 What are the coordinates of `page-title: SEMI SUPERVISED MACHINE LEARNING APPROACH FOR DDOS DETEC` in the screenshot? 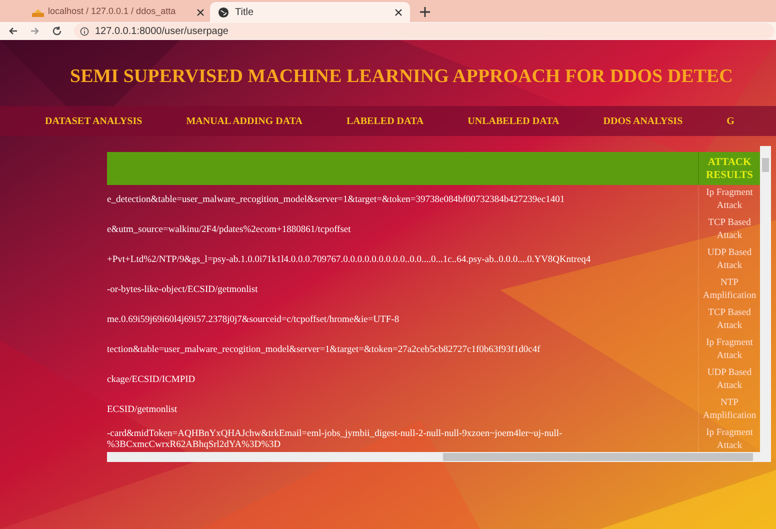 It's located at (402, 77).